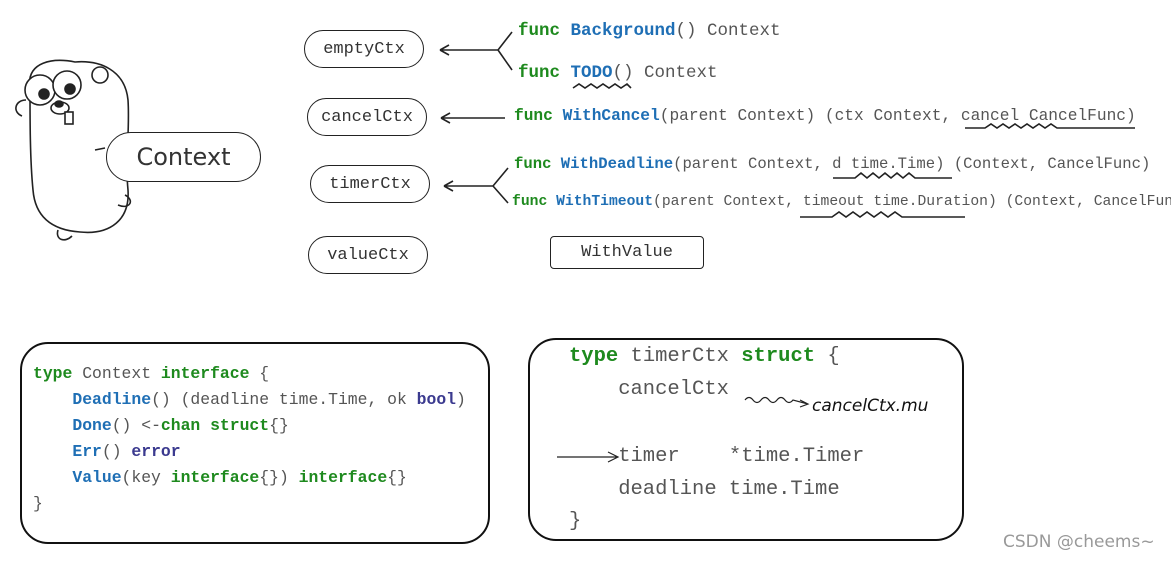 Image resolution: width=1171 pixels, height=562 pixels. I want to click on func-todo: func TODO() Context, so click(618, 73).